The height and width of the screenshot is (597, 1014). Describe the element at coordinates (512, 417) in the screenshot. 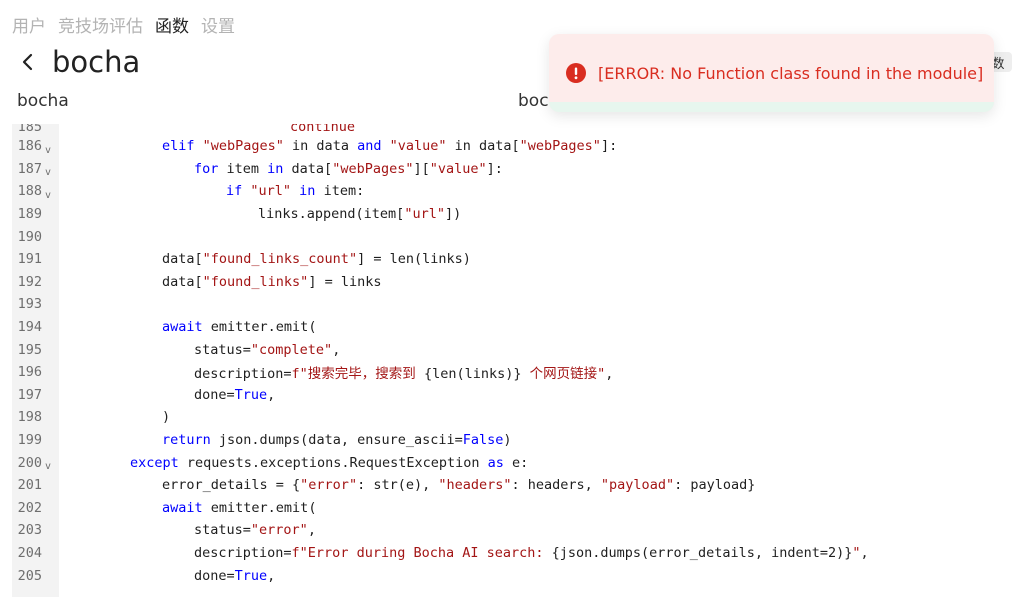

I see `code-line: 198)` at that location.